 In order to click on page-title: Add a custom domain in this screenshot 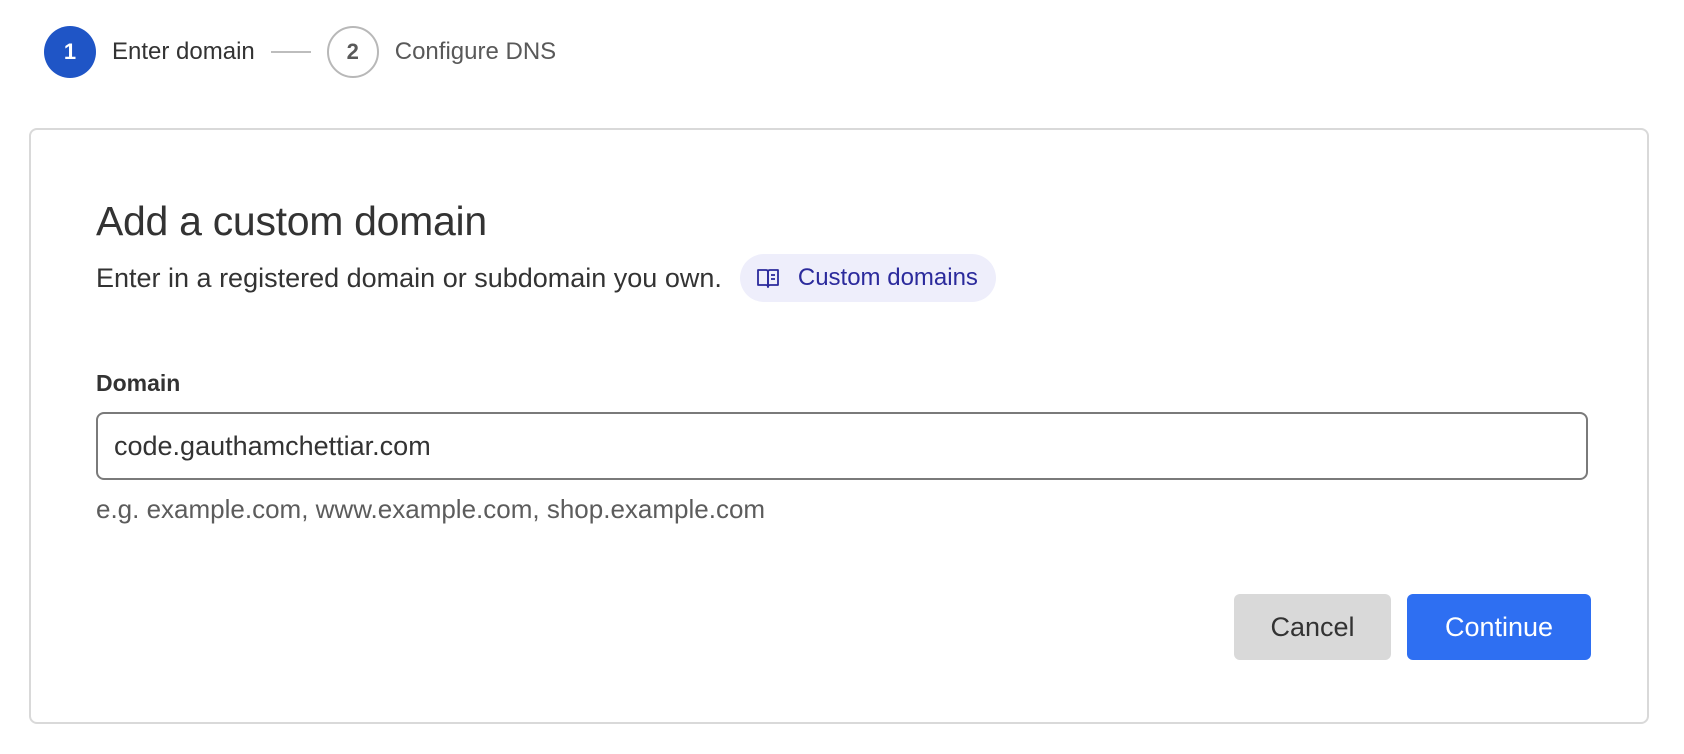, I will do `click(291, 221)`.